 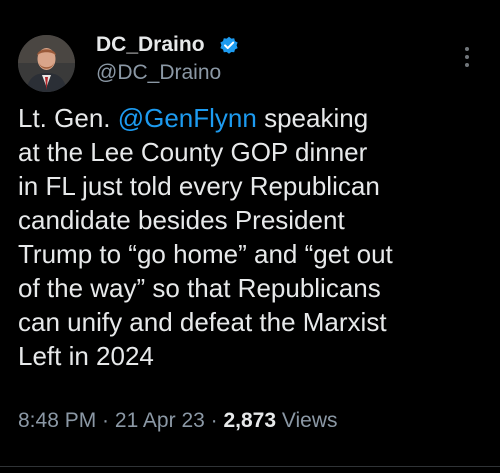 I want to click on tweet-text-line: Lt. Gen. @GenFlynn speaking, so click(x=253, y=118).